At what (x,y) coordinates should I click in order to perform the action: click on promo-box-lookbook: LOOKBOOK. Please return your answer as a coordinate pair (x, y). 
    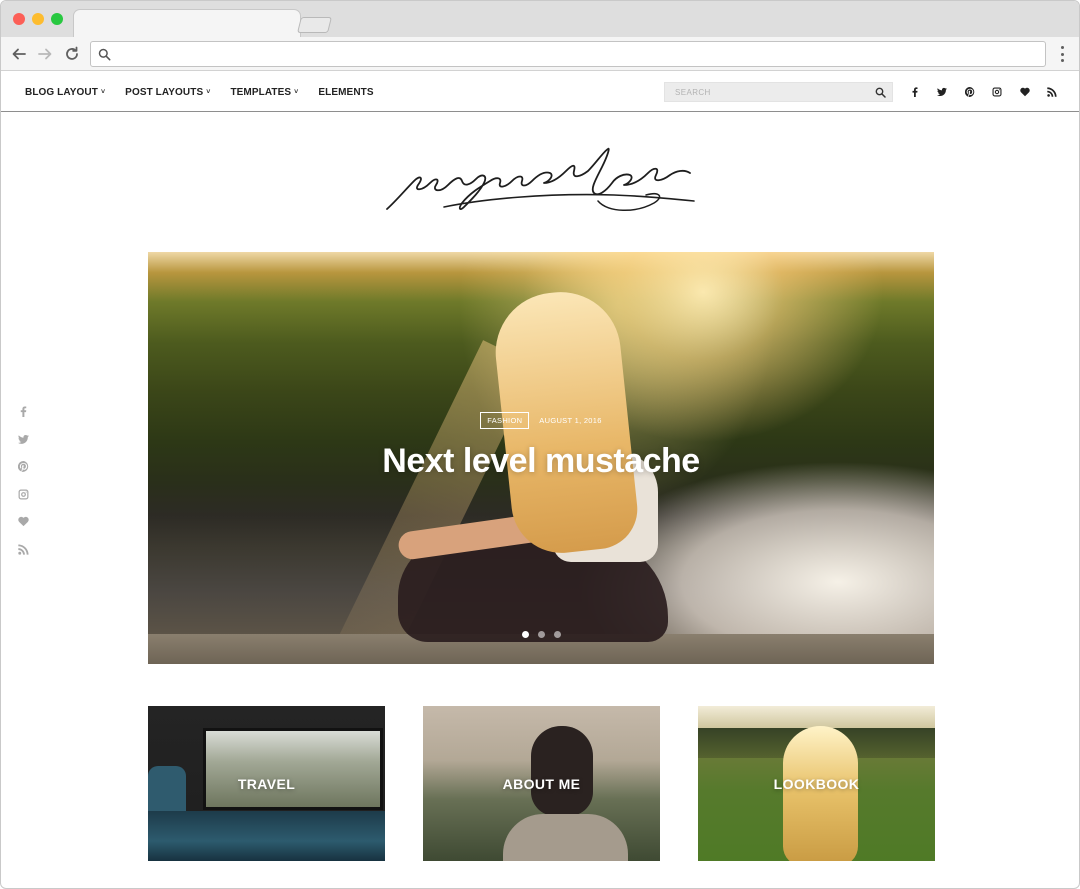
    Looking at the image, I should click on (816, 783).